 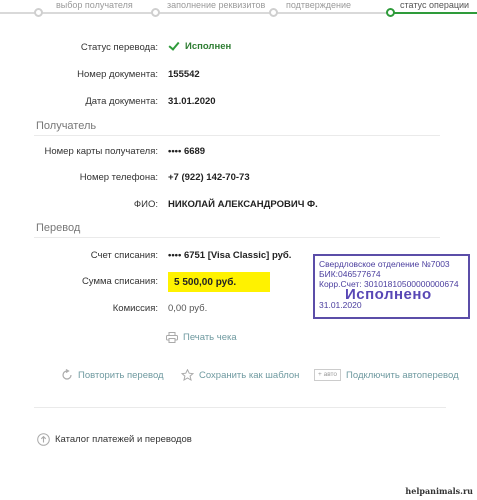 What do you see at coordinates (209, 177) in the screenshot?
I see `phone-value: +7 (922) 142-70-73` at bounding box center [209, 177].